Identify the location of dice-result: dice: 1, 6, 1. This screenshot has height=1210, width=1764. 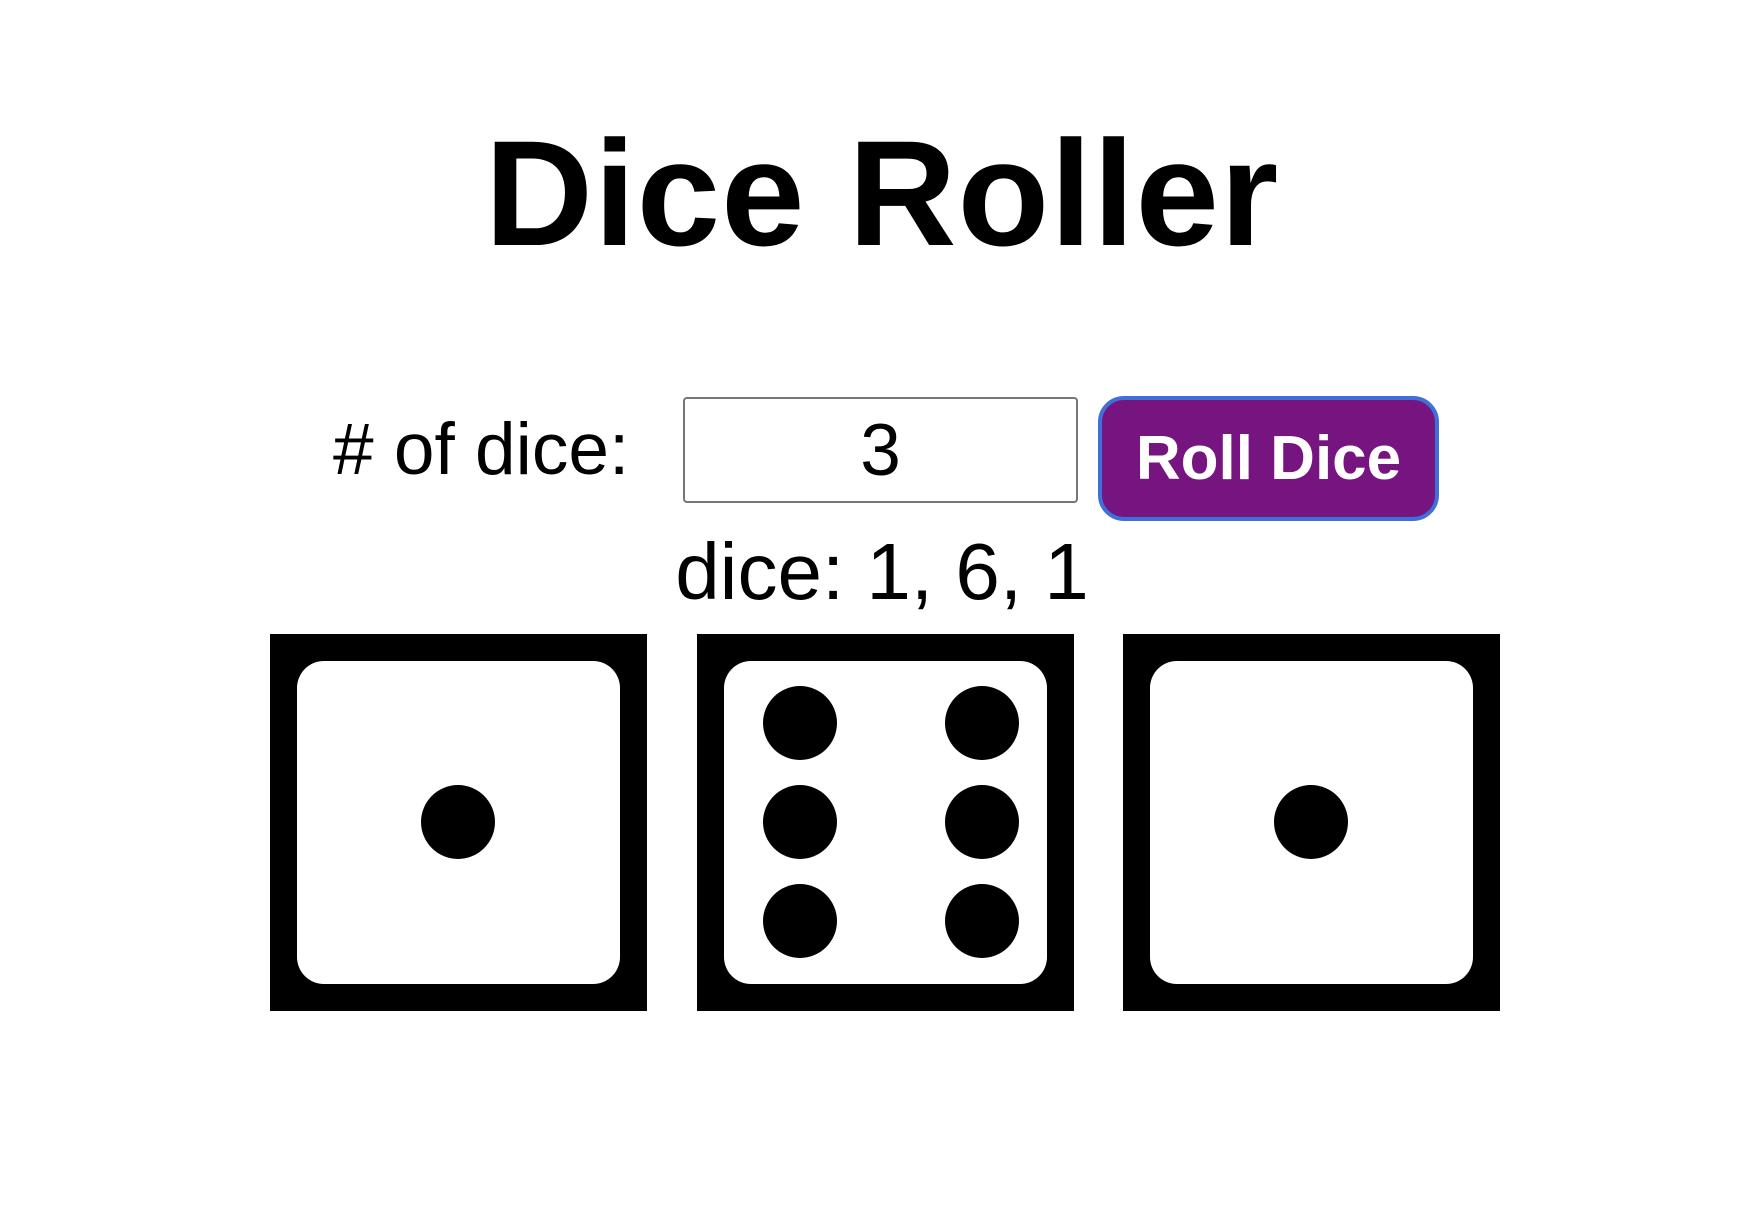
(882, 572).